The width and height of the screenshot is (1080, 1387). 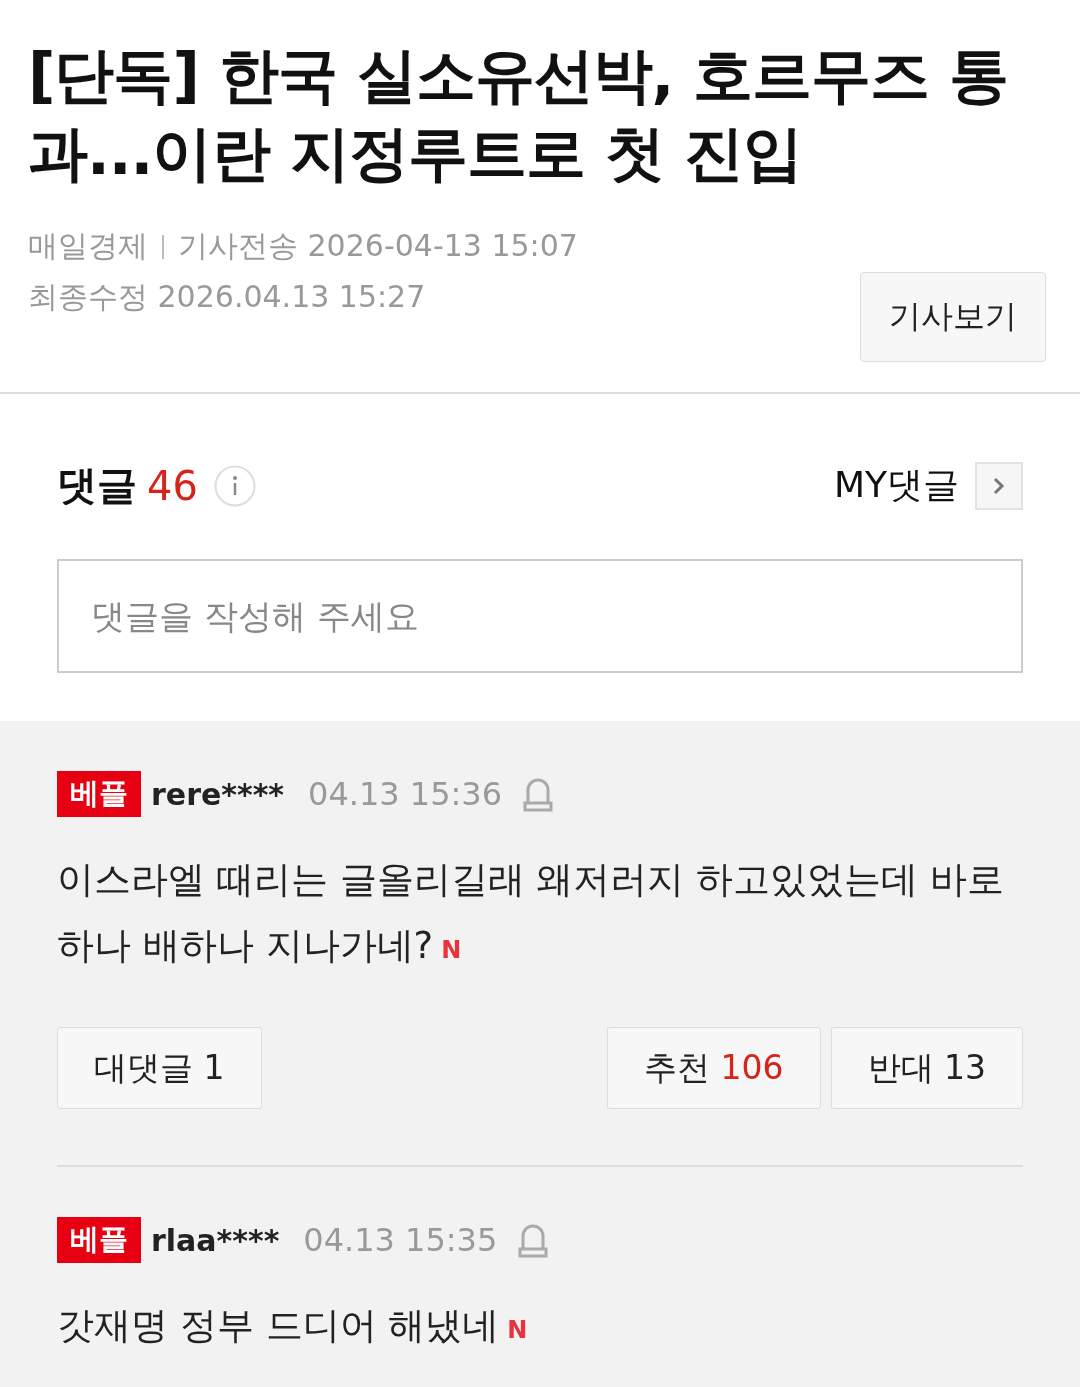 I want to click on view-article-button: 기사보기, so click(x=953, y=317).